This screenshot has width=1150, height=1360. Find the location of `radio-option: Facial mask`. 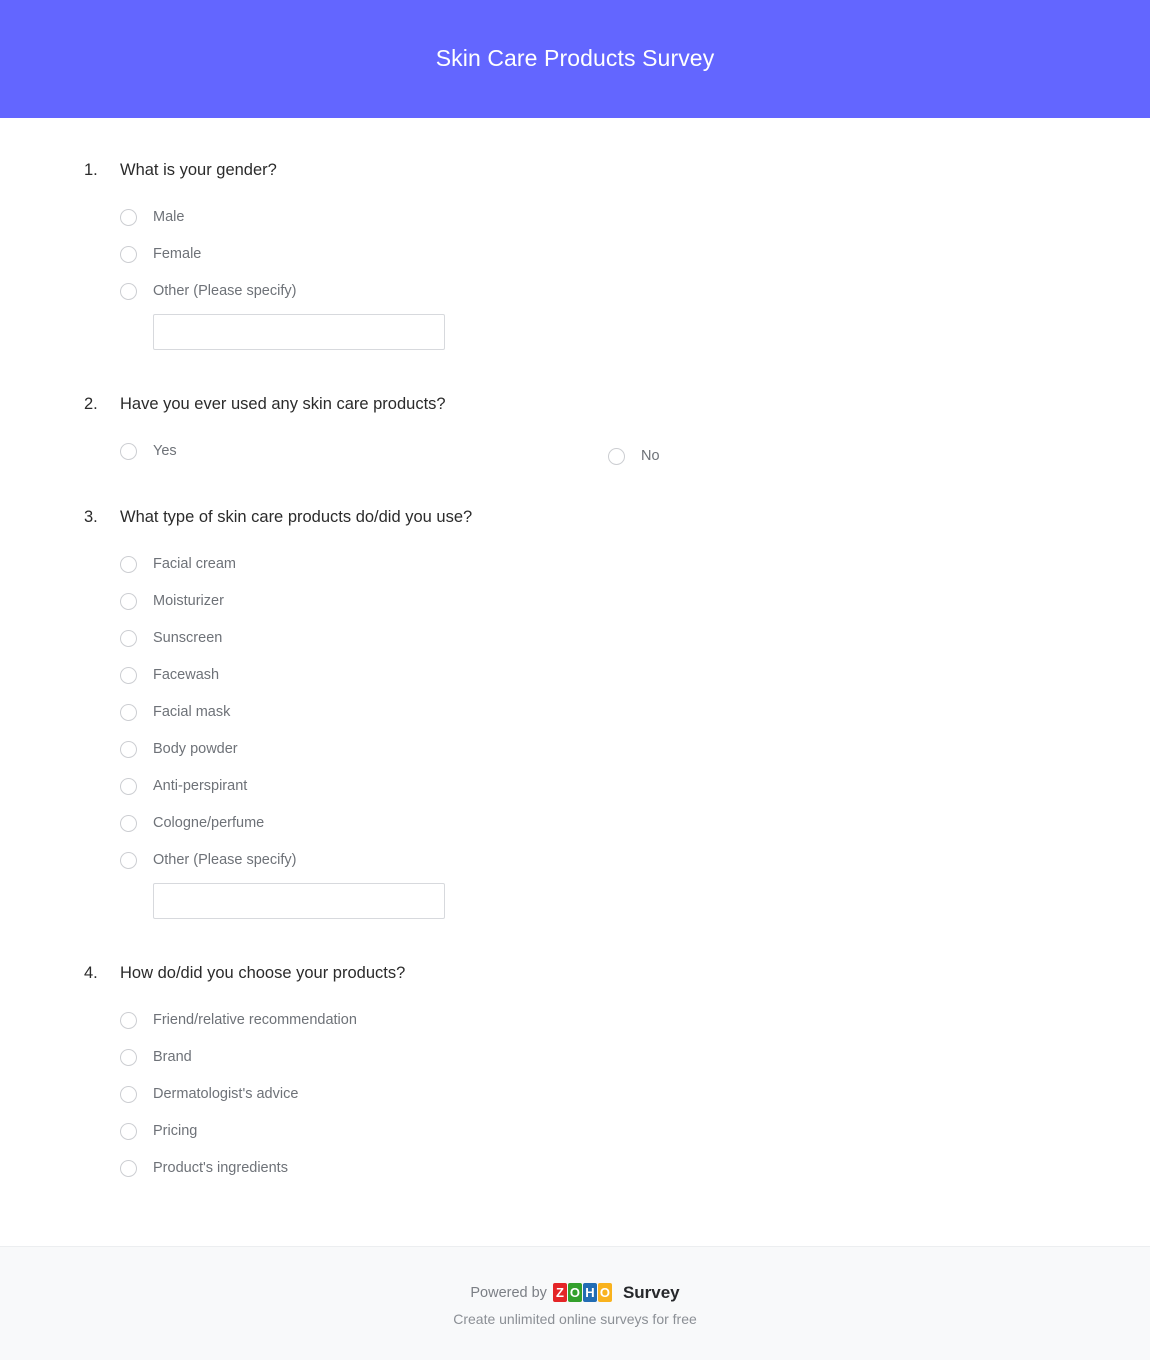

radio-option: Facial mask is located at coordinates (635, 712).